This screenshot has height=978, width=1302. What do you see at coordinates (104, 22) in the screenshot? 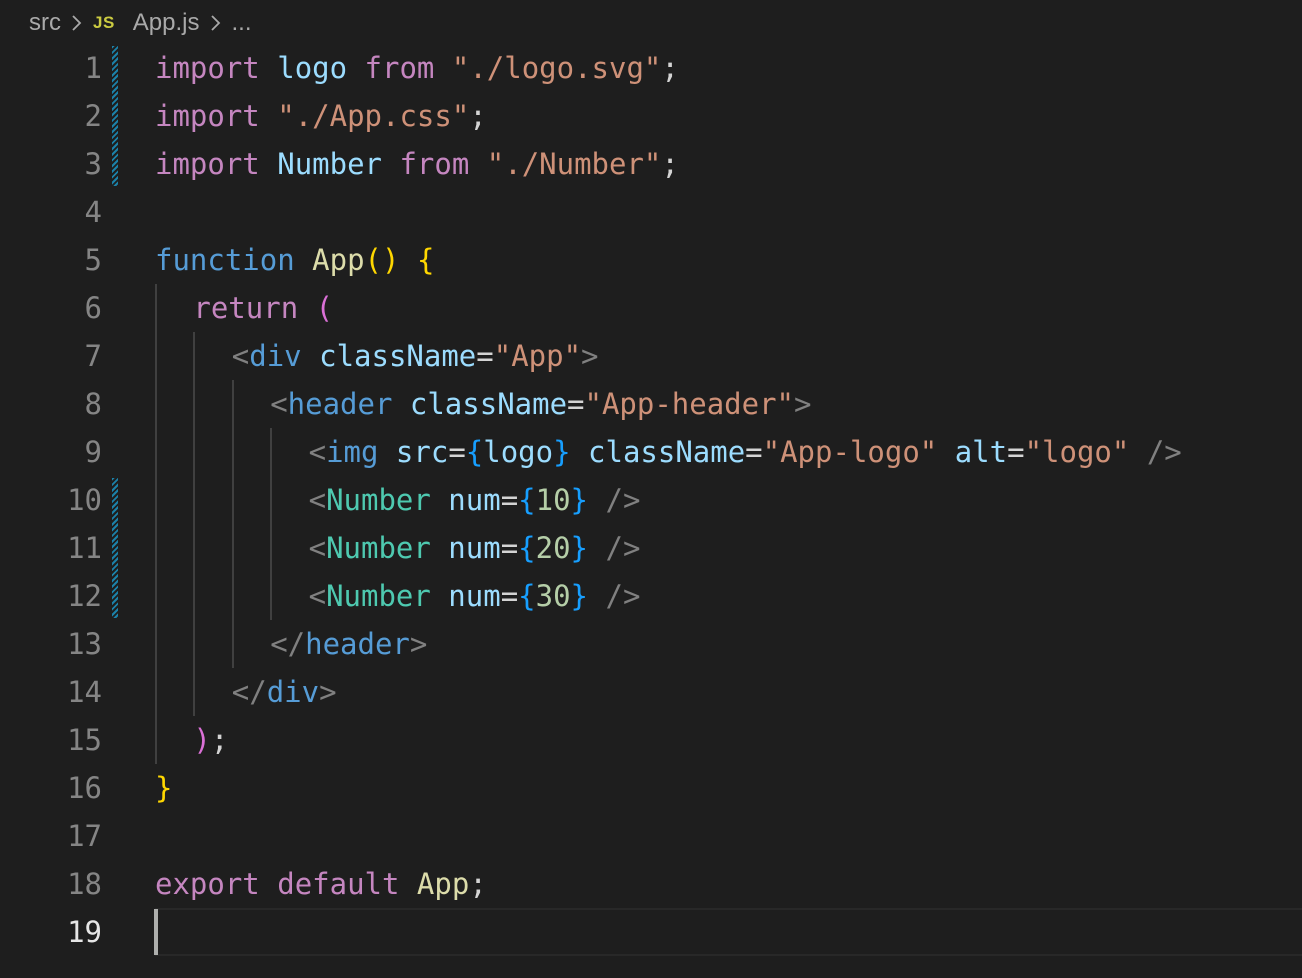
I see `javascript-file-icon: JS` at bounding box center [104, 22].